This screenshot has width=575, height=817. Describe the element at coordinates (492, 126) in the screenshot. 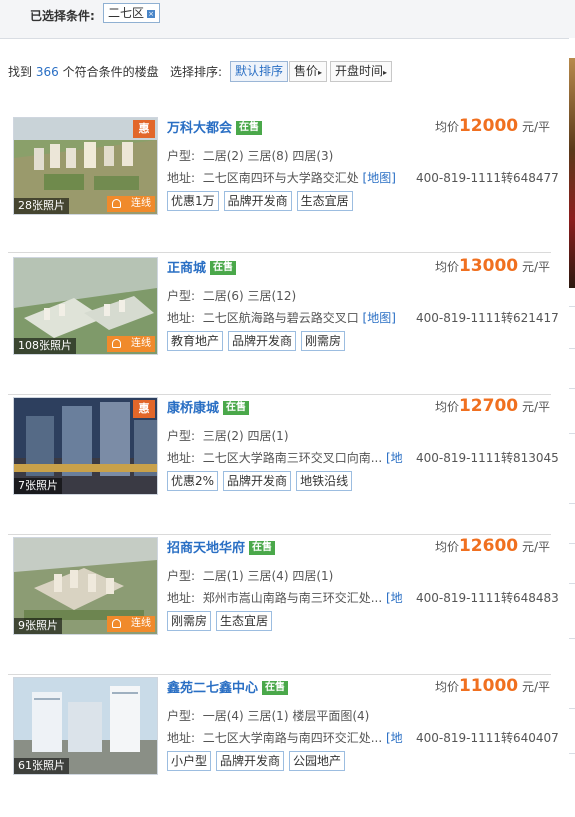

I see `listing-price: 均价12000 元/平` at that location.